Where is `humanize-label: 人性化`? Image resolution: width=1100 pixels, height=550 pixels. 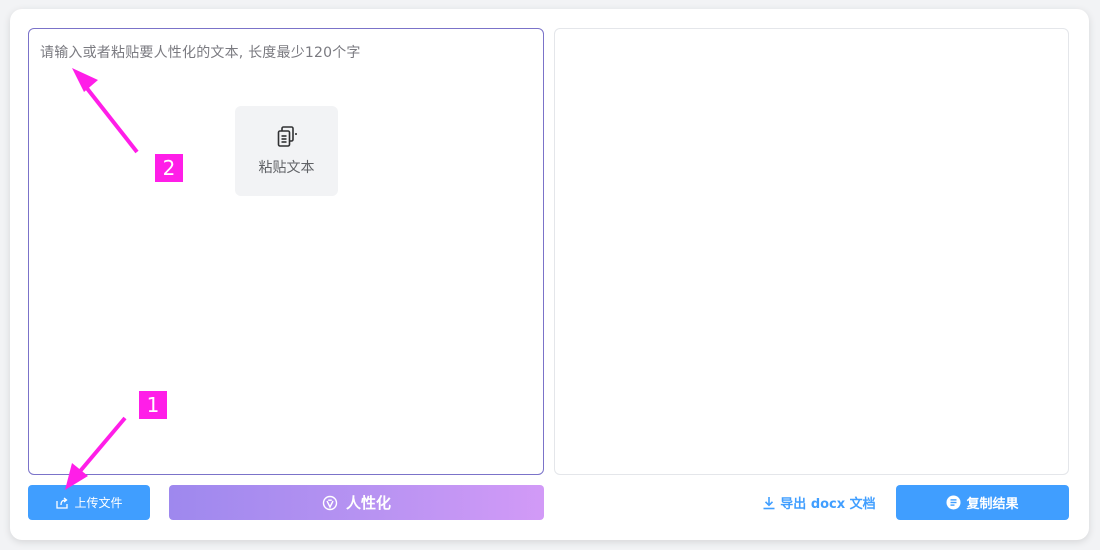 humanize-label: 人性化 is located at coordinates (368, 503).